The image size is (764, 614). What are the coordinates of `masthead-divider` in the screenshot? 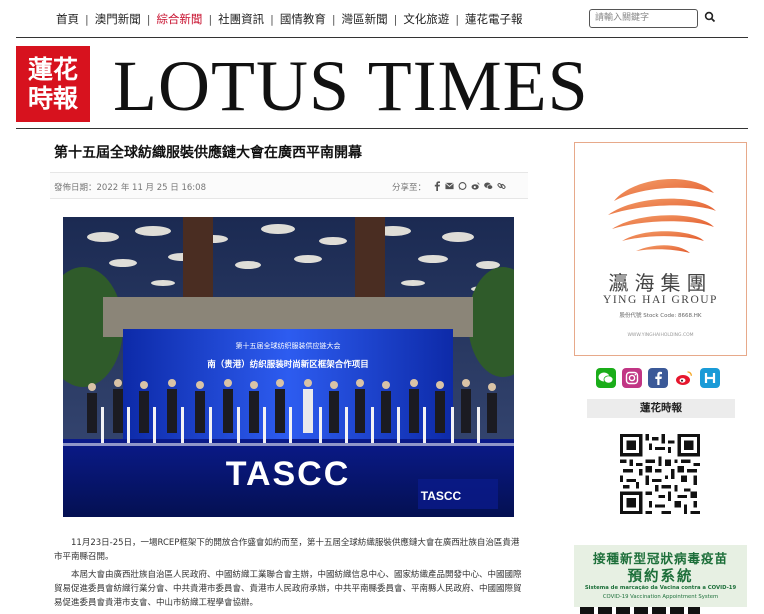 It's located at (382, 128).